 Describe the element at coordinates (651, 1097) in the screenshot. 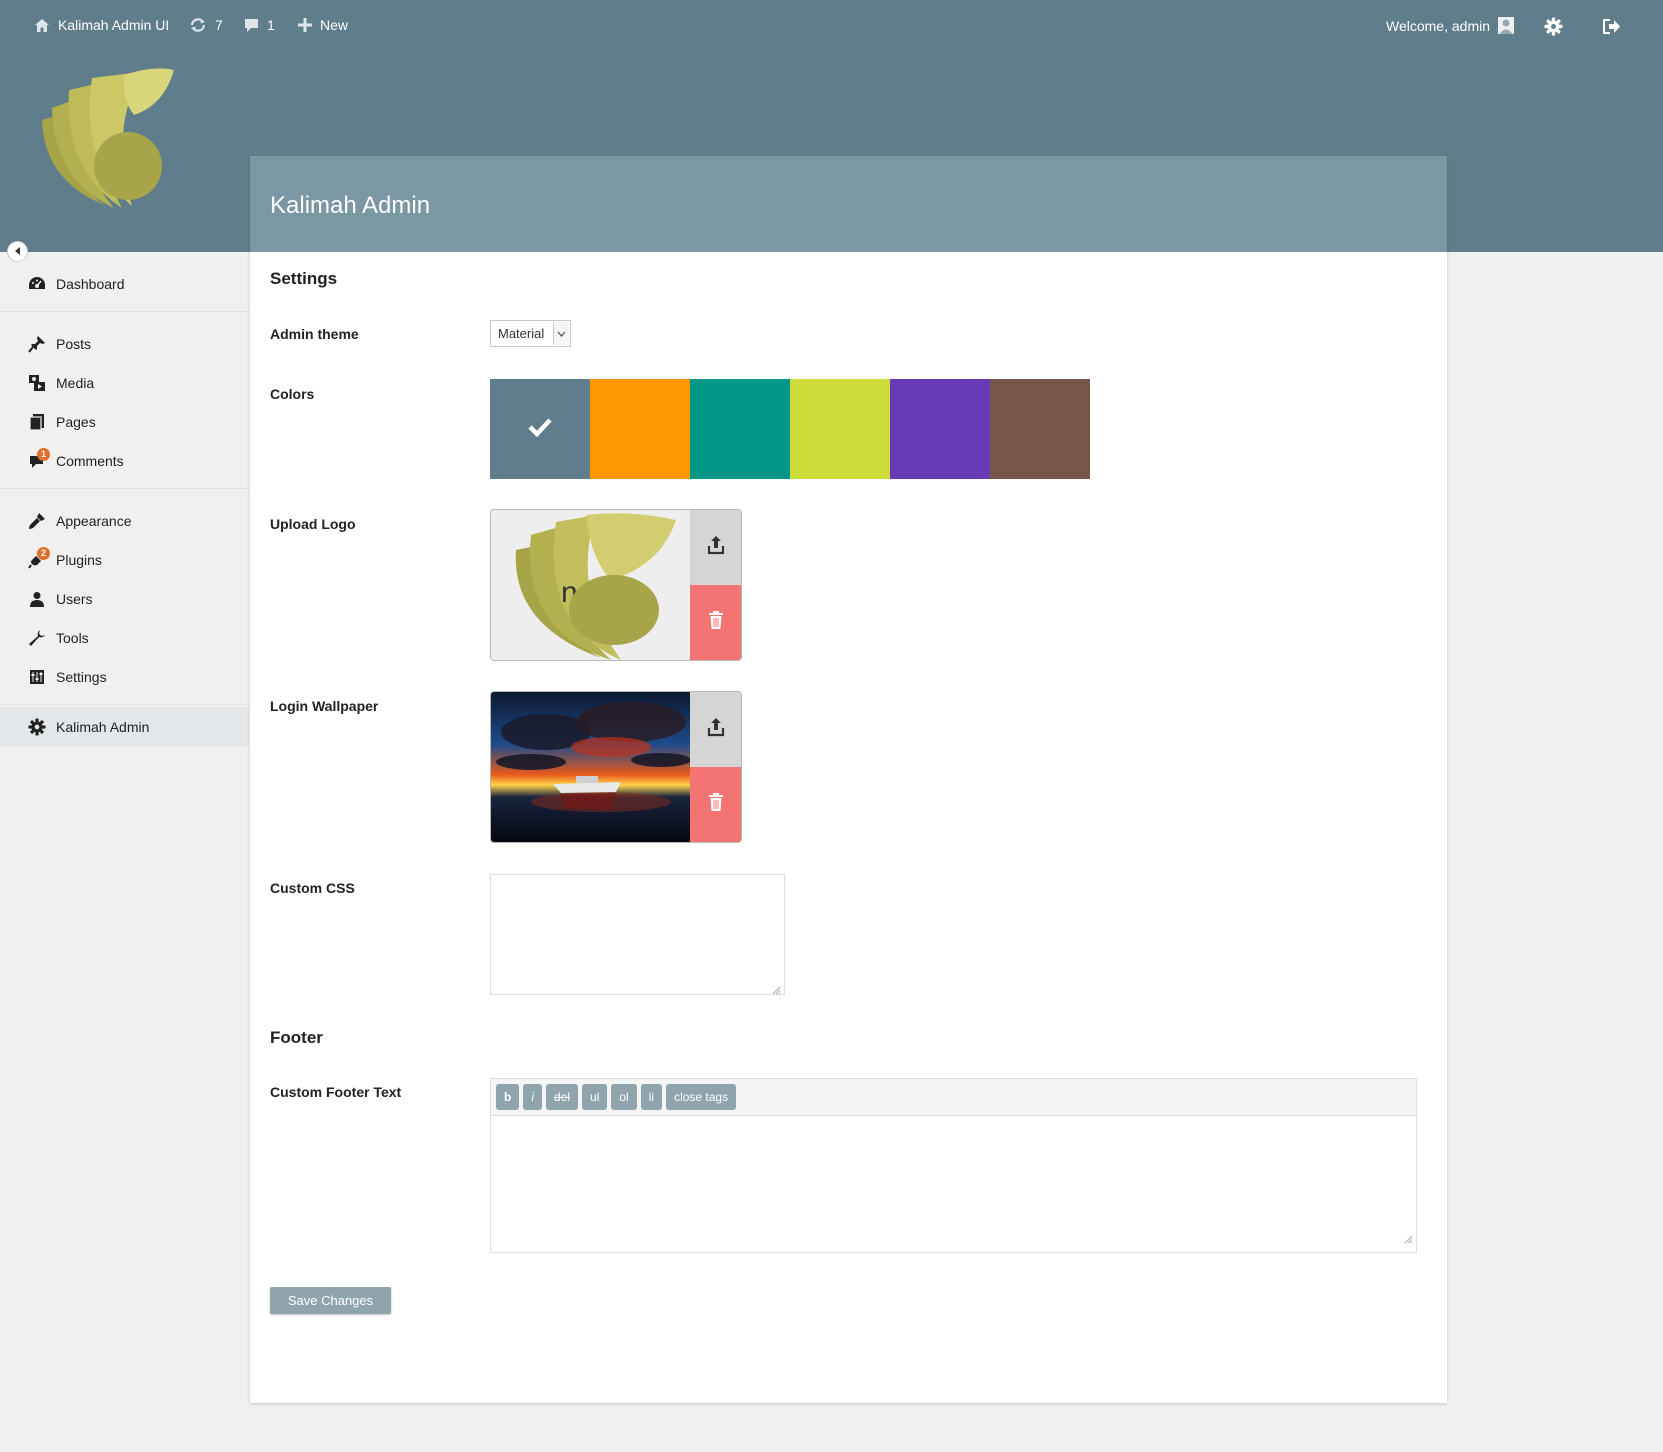

I see `quicktag-button: li` at that location.